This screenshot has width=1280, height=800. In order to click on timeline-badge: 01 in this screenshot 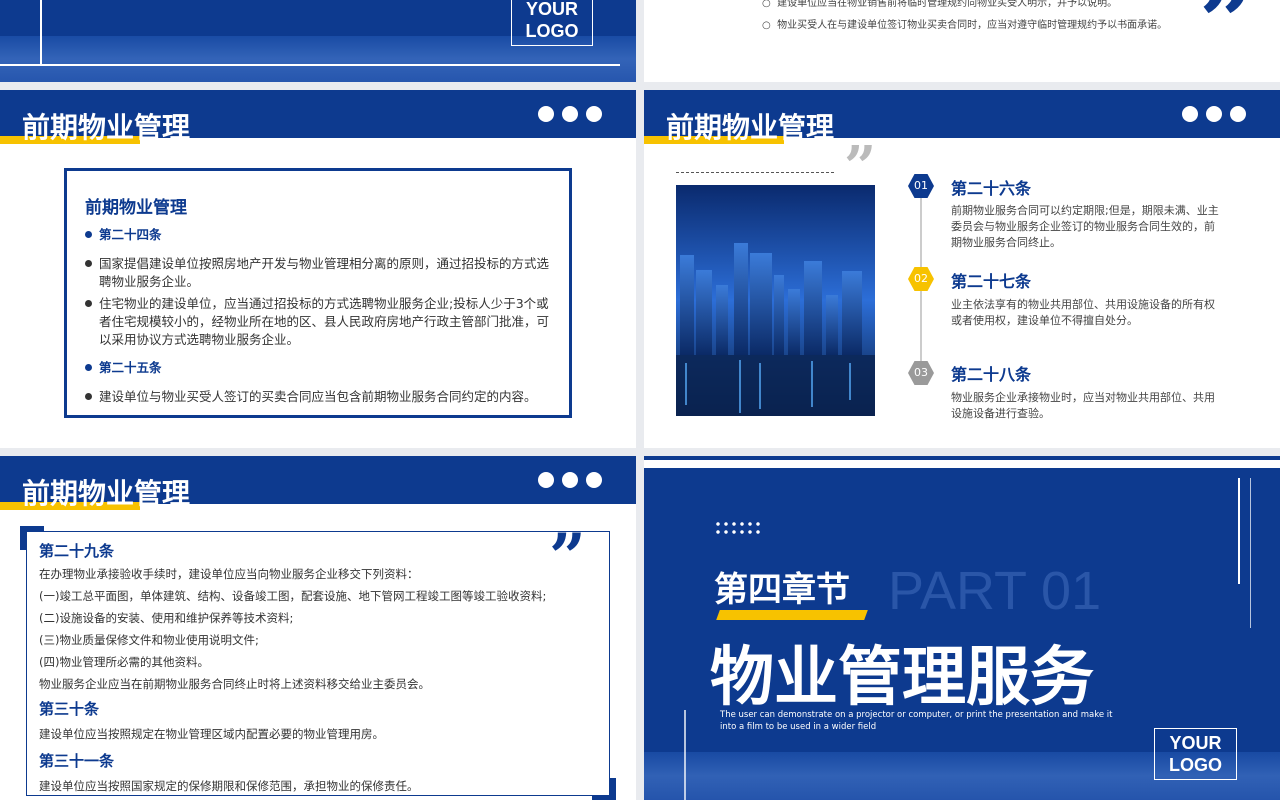, I will do `click(921, 186)`.